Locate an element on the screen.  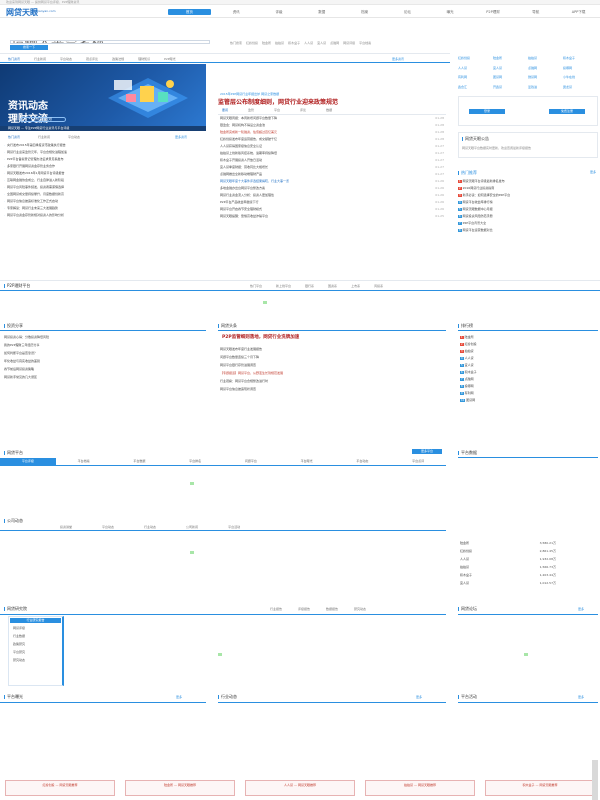
rank-row: 1 陆金所 is located at coordinates (528, 337).